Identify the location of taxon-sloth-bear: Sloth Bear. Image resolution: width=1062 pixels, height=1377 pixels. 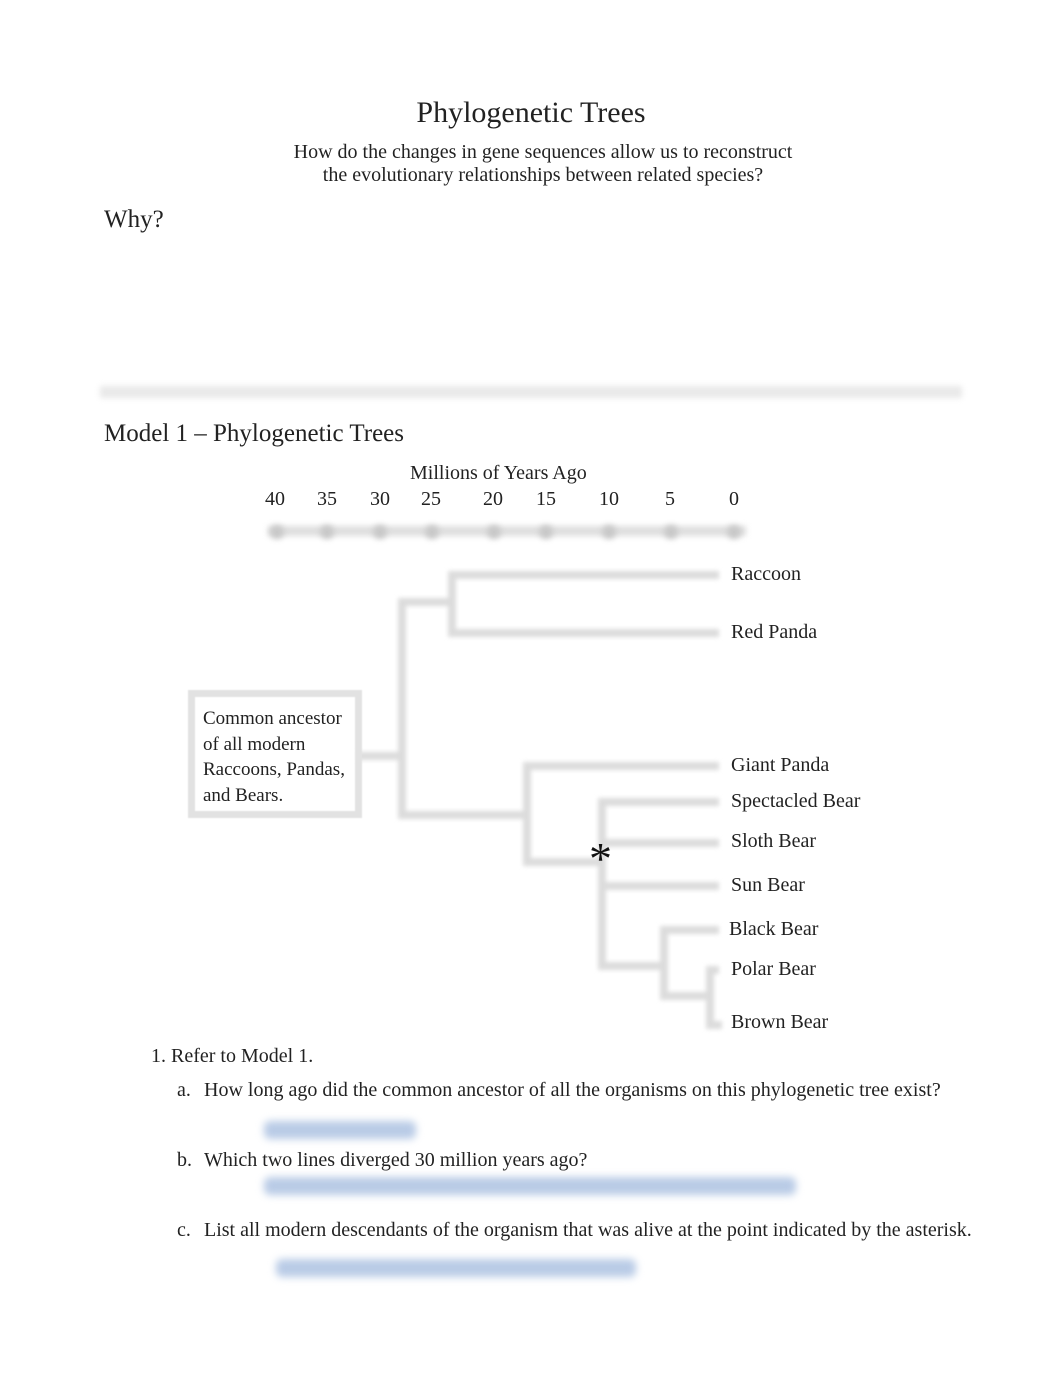
(773, 841).